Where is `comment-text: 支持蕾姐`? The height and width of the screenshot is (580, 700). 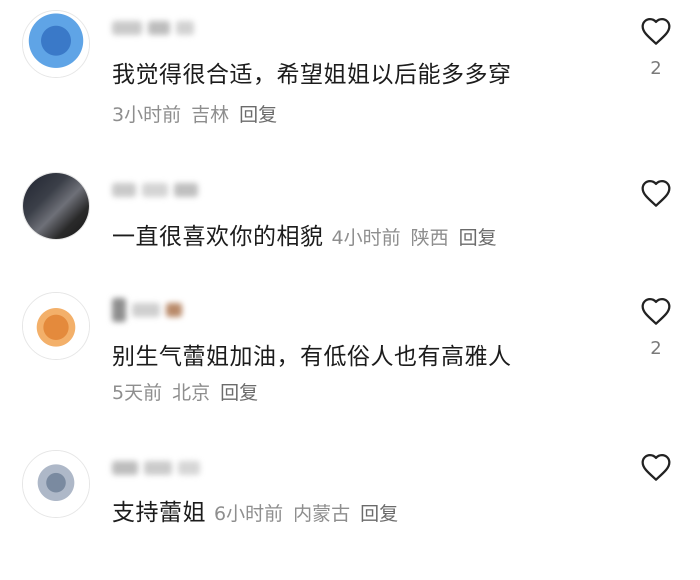
comment-text: 支持蕾姐 is located at coordinates (159, 513).